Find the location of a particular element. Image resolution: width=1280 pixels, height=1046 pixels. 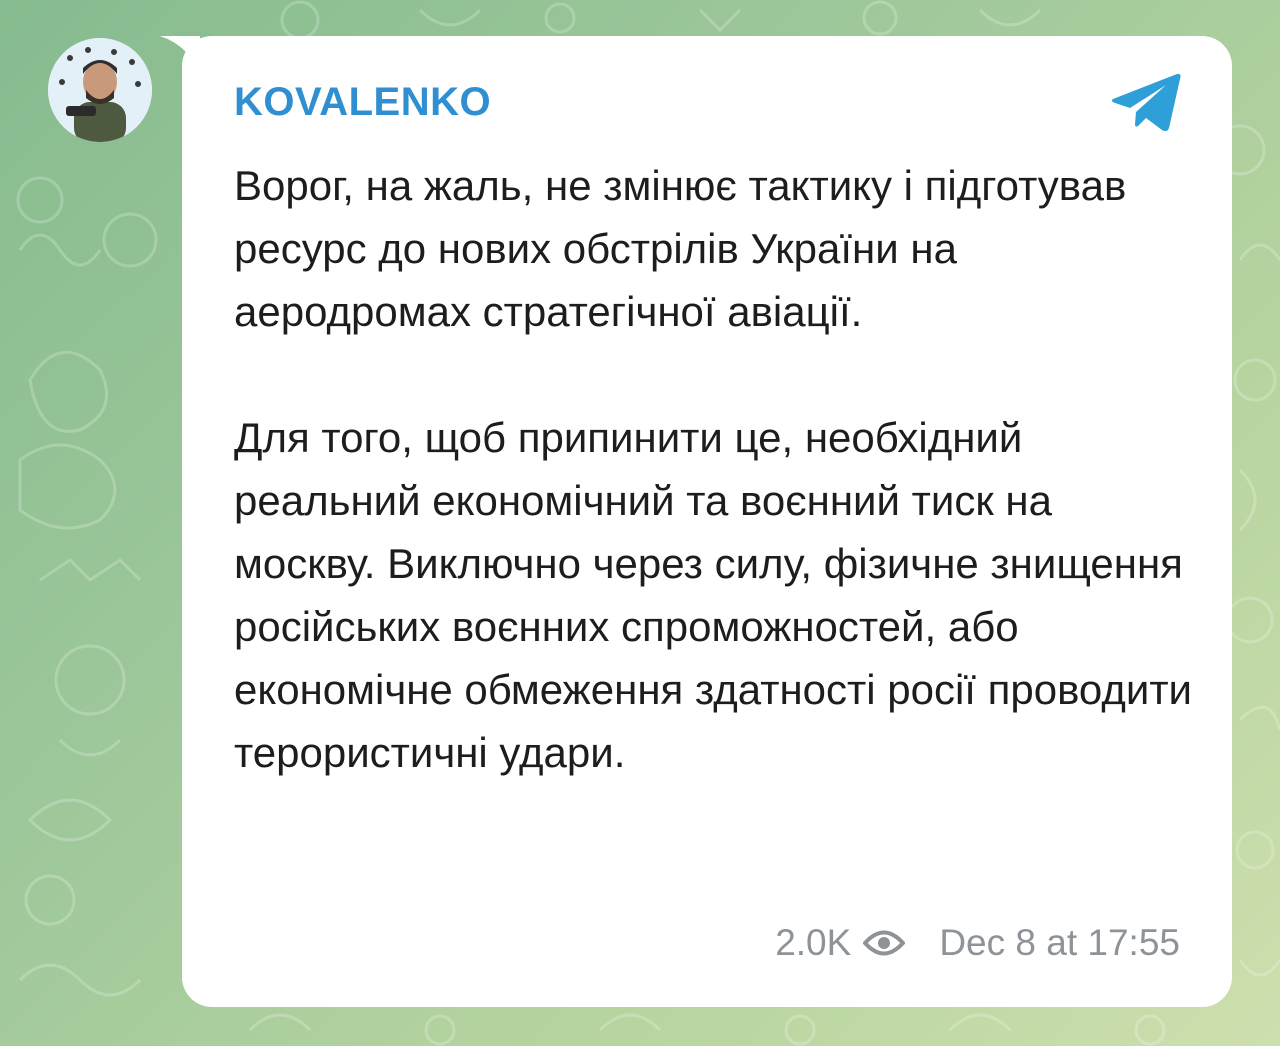

channel-avatar is located at coordinates (100, 90).